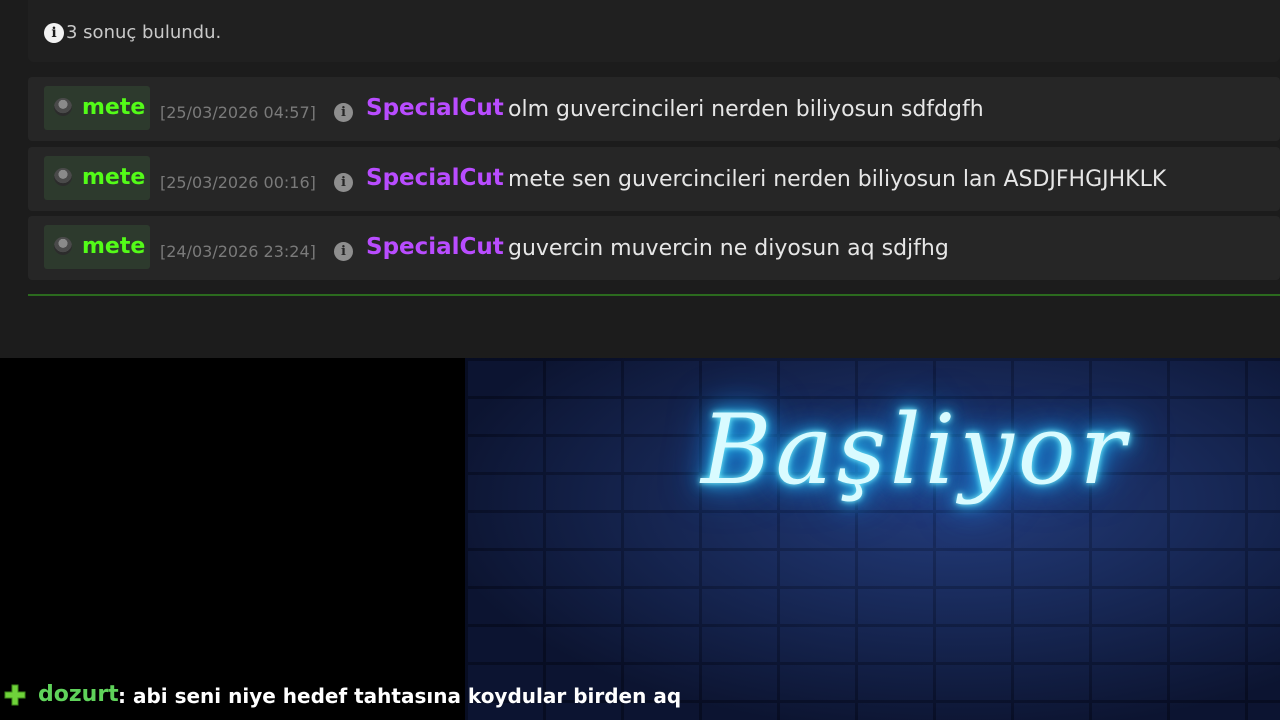 Image resolution: width=1280 pixels, height=720 pixels. Describe the element at coordinates (915, 450) in the screenshot. I see `neon-title: Başliyor` at that location.